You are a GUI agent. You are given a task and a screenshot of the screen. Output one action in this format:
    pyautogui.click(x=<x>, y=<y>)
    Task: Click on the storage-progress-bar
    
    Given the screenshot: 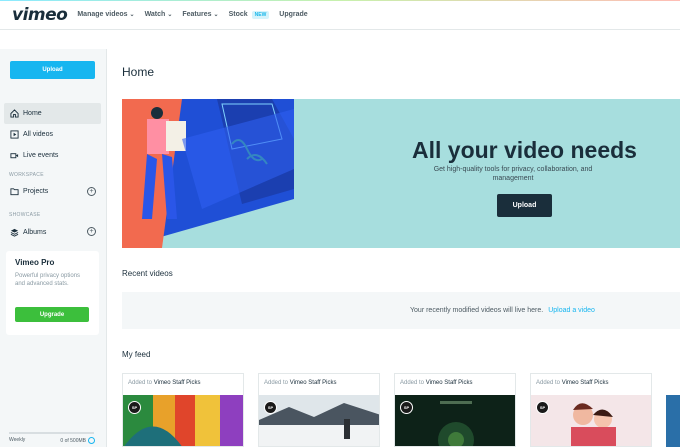 What is the action you would take?
    pyautogui.click(x=51, y=433)
    